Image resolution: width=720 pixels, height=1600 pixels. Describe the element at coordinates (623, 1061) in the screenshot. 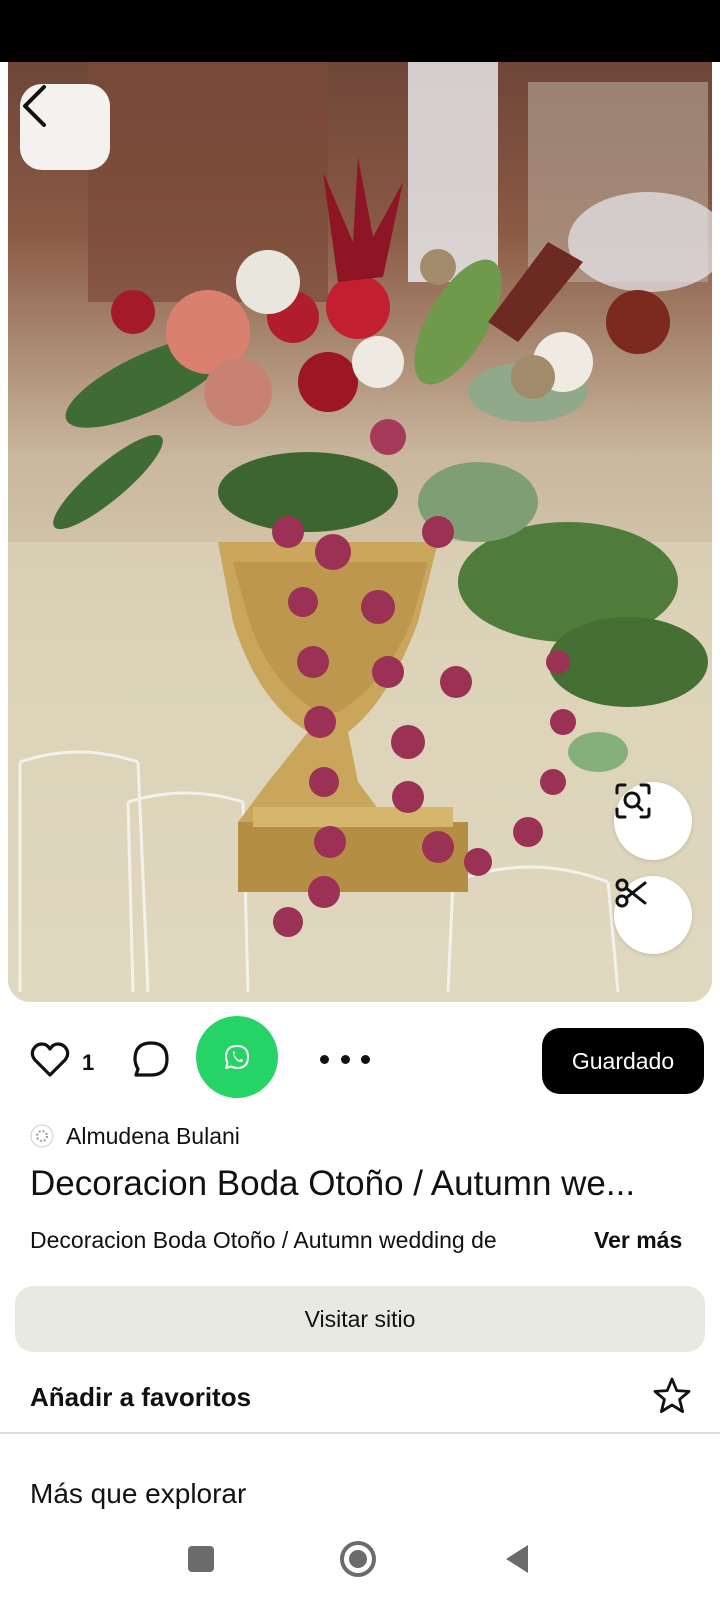

I see `saved-button: Guardado` at that location.